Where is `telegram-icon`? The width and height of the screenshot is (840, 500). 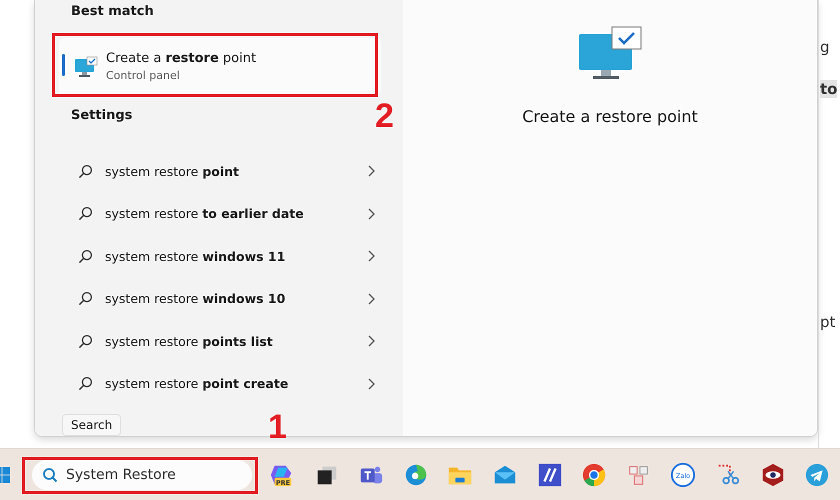 telegram-icon is located at coordinates (817, 475).